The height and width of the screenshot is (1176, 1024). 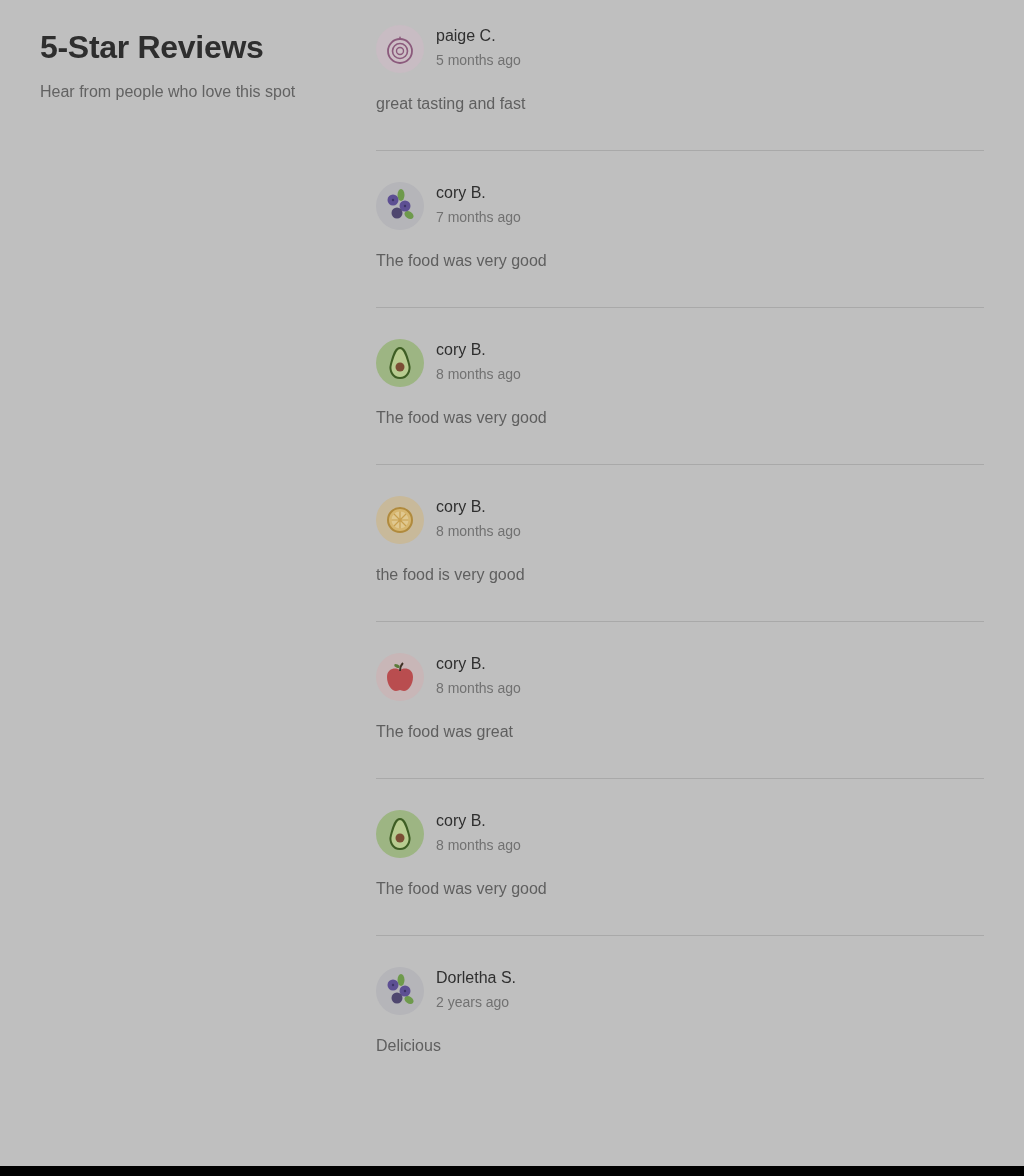 What do you see at coordinates (409, 1046) in the screenshot?
I see `review-text: Delicious` at bounding box center [409, 1046].